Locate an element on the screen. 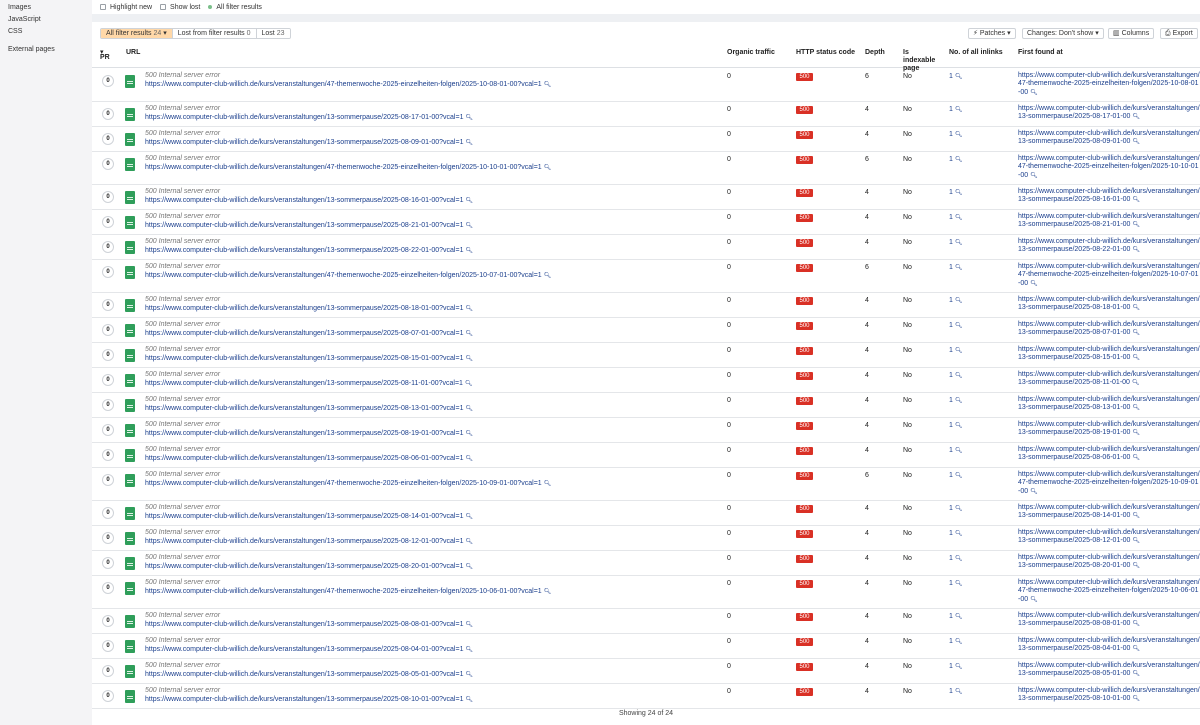 Image resolution: width=1200 pixels, height=725 pixels. col-organic-traffic: Organic traffic is located at coordinates (751, 53).